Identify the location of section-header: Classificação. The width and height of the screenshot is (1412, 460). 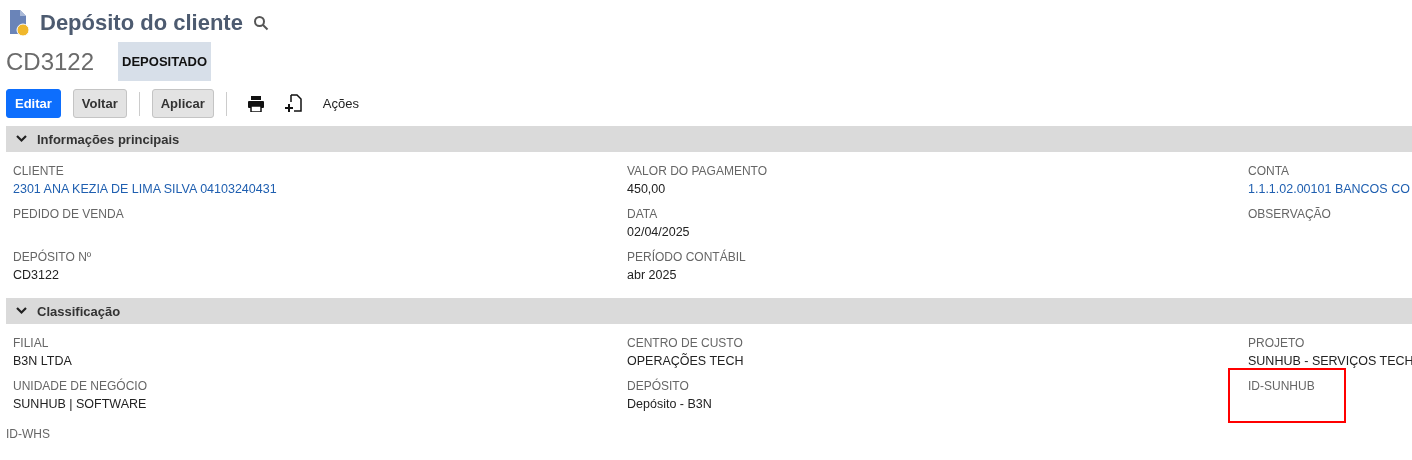
(709, 311).